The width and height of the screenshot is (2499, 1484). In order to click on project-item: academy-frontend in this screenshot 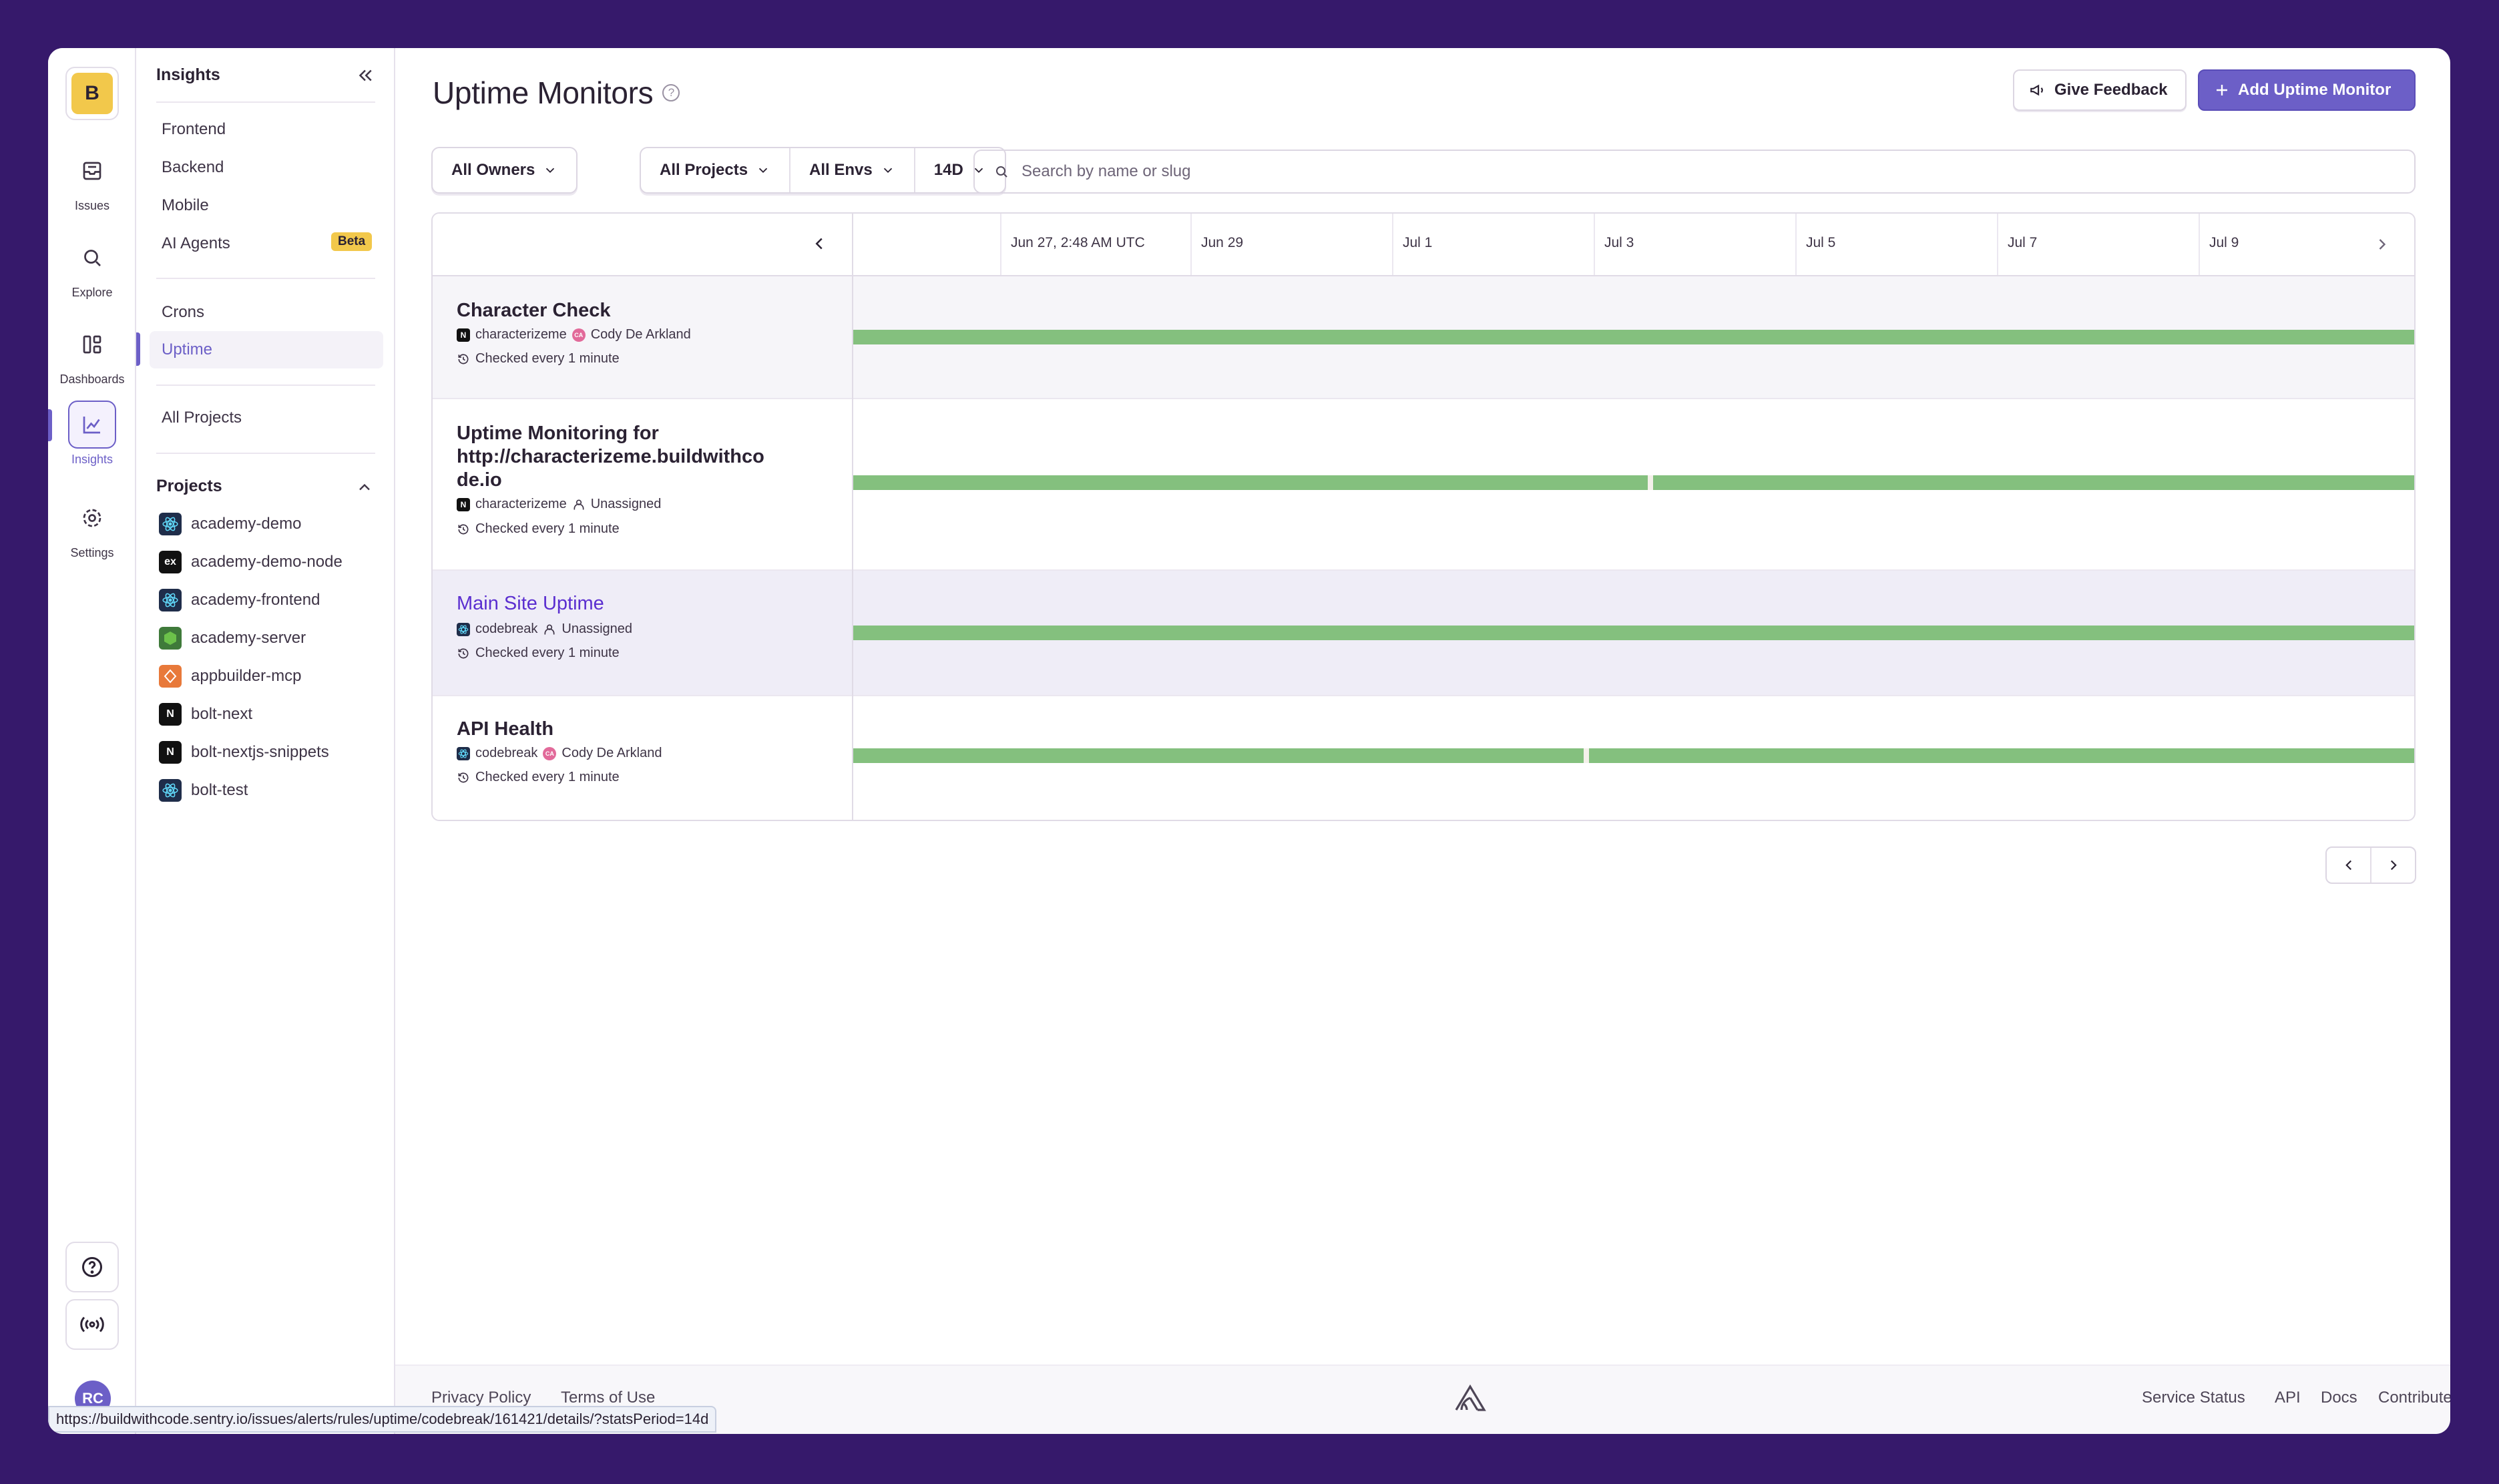, I will do `click(239, 600)`.